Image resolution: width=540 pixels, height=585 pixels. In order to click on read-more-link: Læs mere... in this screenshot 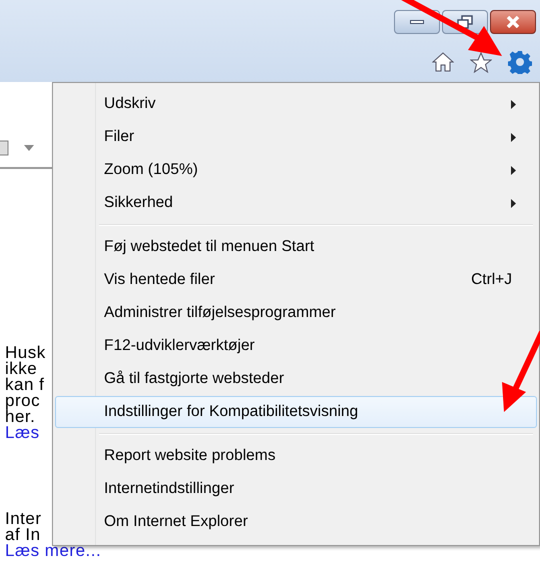, I will do `click(53, 551)`.